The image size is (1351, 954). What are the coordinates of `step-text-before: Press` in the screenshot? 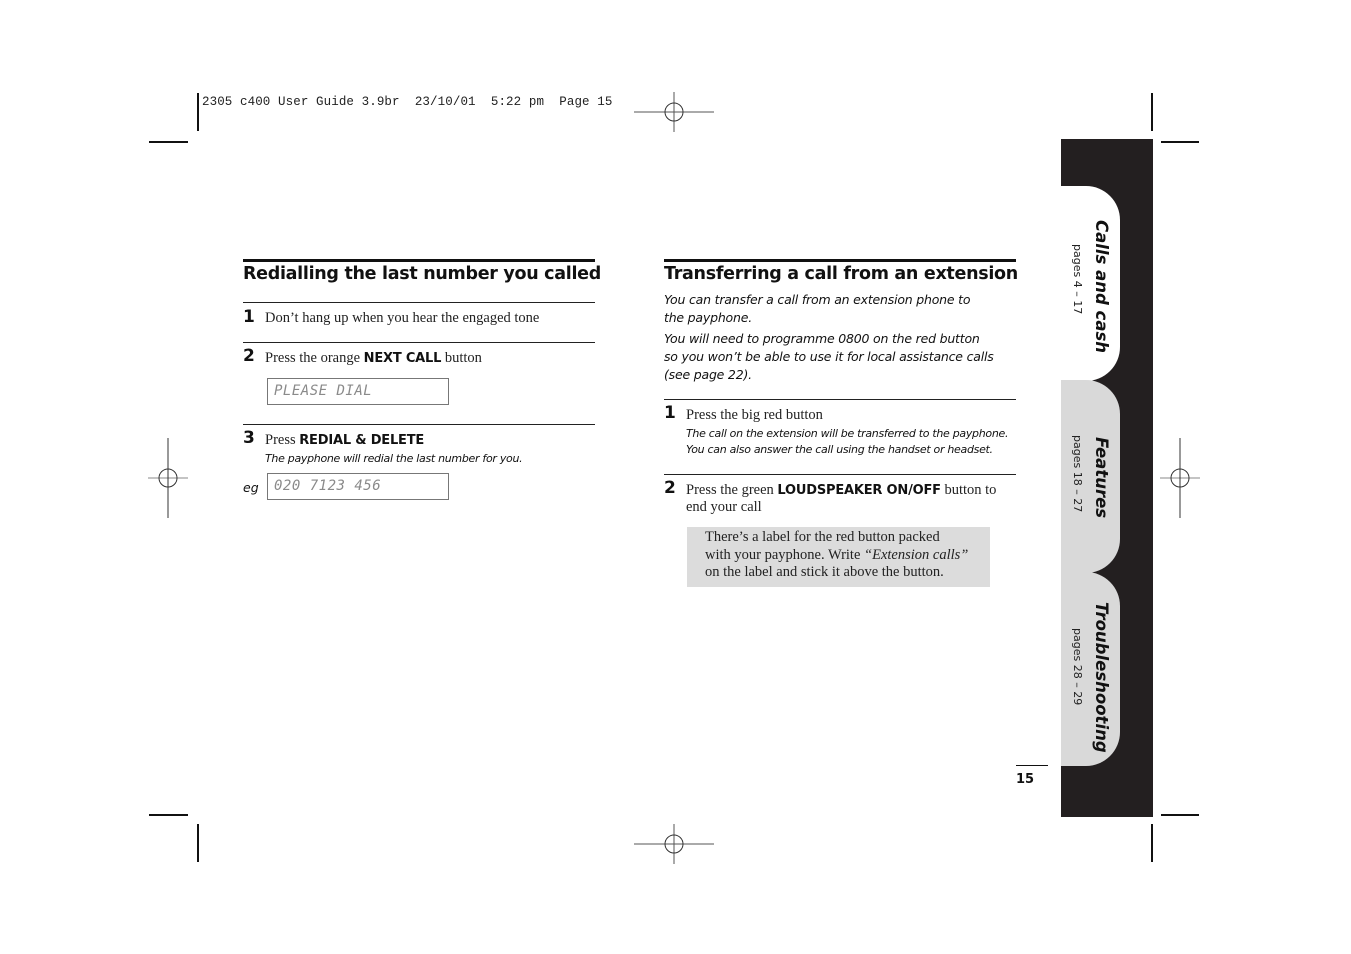 It's located at (282, 440).